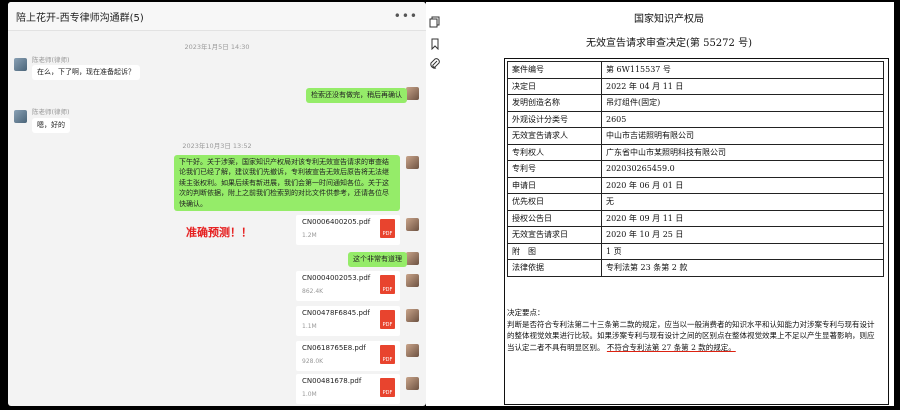  Describe the element at coordinates (51, 125) in the screenshot. I see `message-bubble: 嗯，好的` at that location.